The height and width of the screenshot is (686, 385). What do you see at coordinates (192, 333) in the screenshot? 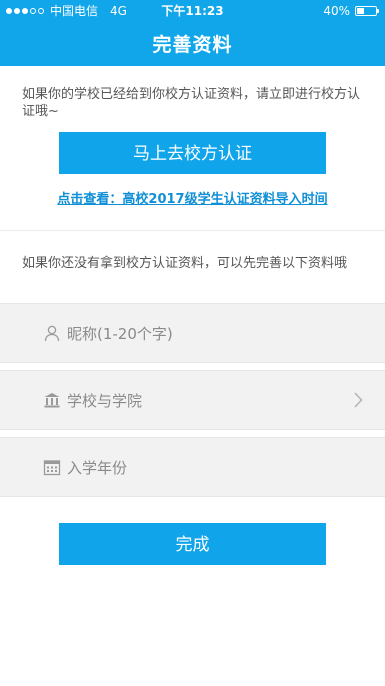
I see `nickname-field: 昵称(1-20个字)` at bounding box center [192, 333].